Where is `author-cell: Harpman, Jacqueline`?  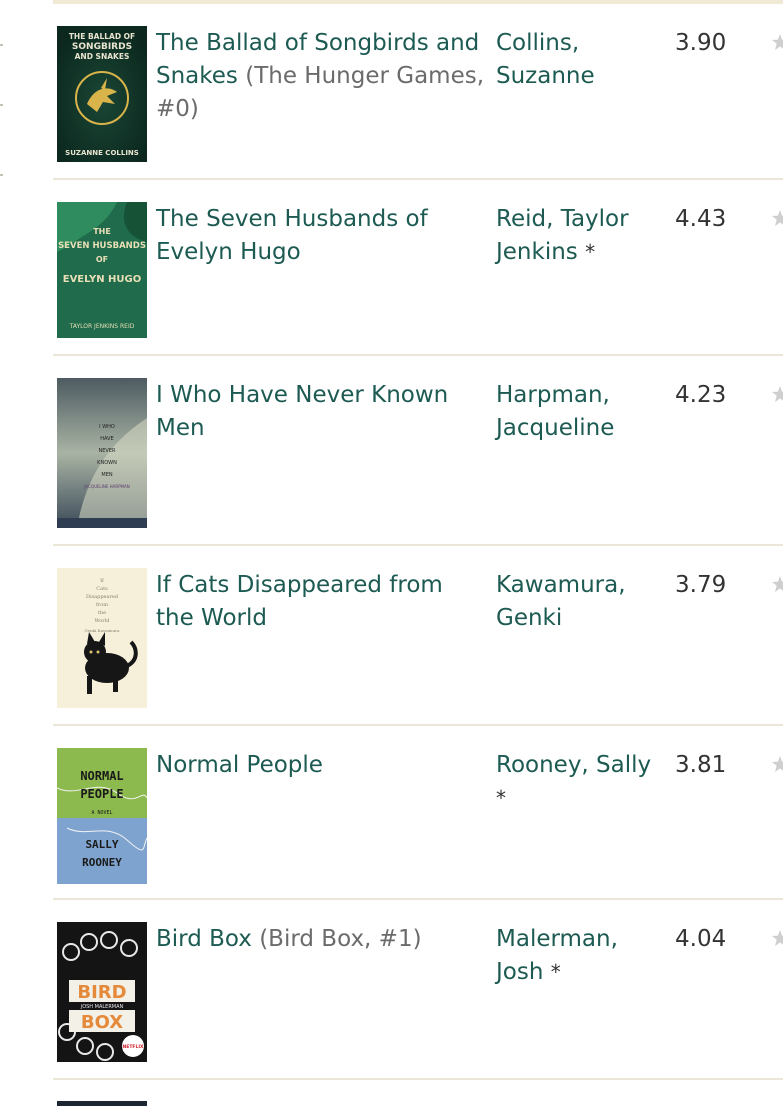
author-cell: Harpman, Jacqueline is located at coordinates (581, 412).